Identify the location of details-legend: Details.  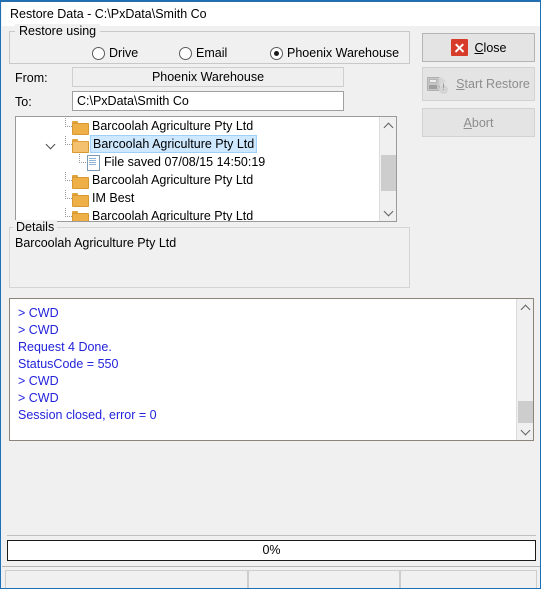
(35, 227).